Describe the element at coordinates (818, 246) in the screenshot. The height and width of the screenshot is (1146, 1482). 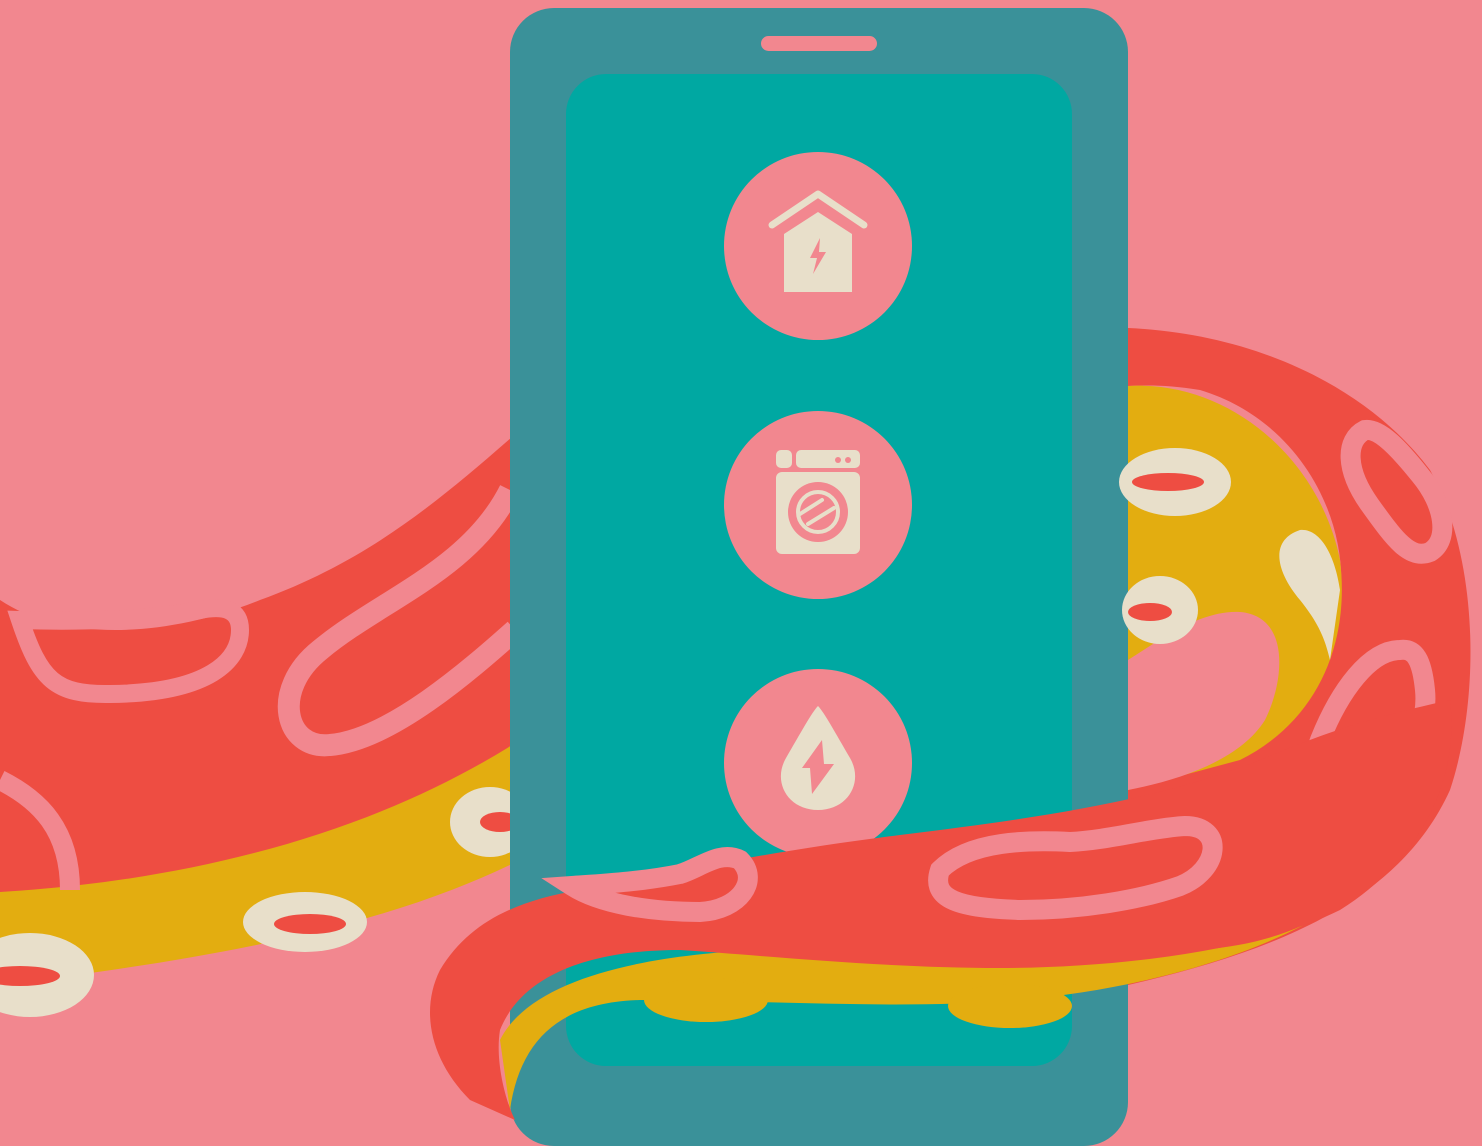
I see `smart-home-energy-icon` at that location.